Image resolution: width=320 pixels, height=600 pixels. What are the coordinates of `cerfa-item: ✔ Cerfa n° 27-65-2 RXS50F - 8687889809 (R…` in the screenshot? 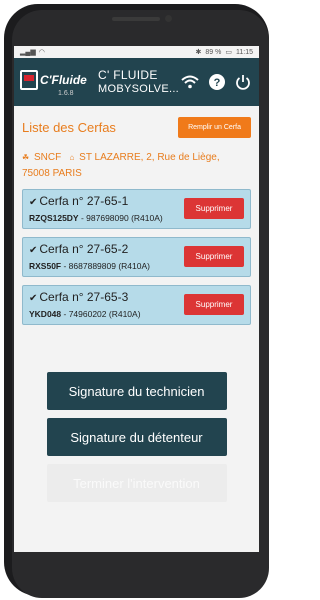 It's located at (136, 257).